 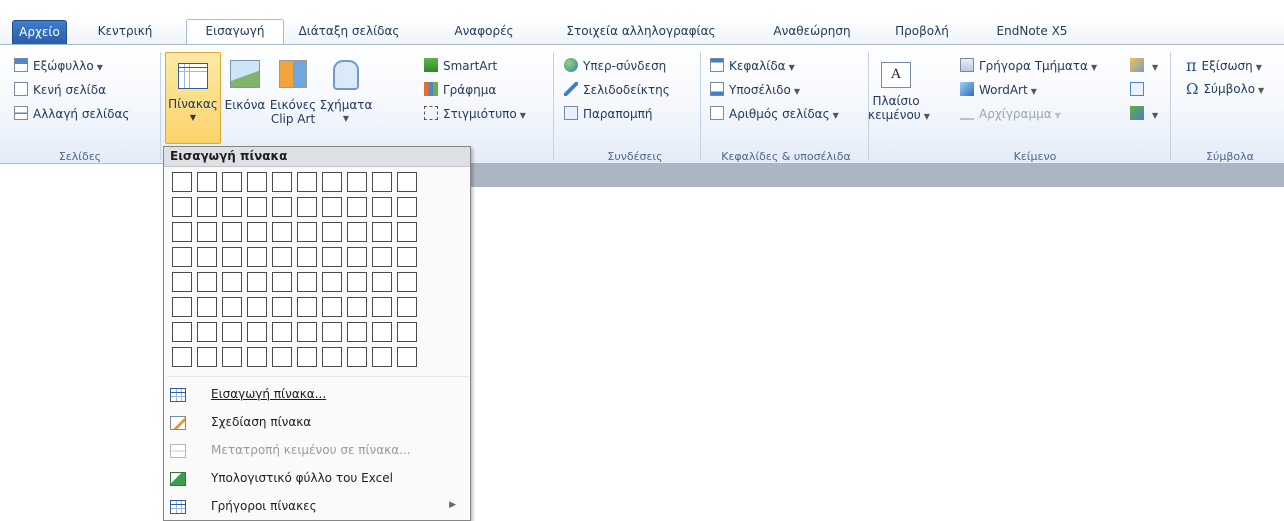 What do you see at coordinates (812, 32) in the screenshot?
I see `tab-review: Αναθεώρηση` at bounding box center [812, 32].